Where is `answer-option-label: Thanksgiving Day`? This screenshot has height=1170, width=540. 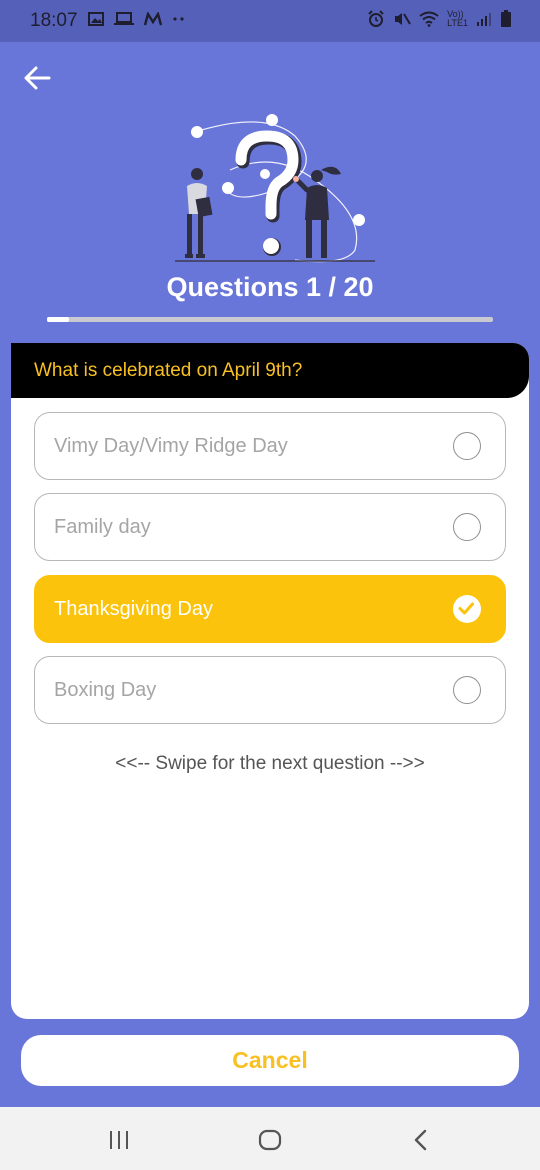 answer-option-label: Thanksgiving Day is located at coordinates (133, 609).